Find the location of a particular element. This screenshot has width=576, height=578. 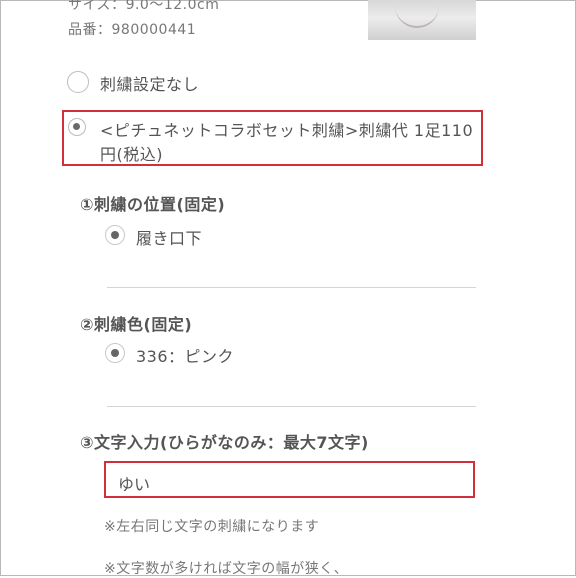

option-no-embroidery-label: 刺繍設定なし is located at coordinates (149, 83).